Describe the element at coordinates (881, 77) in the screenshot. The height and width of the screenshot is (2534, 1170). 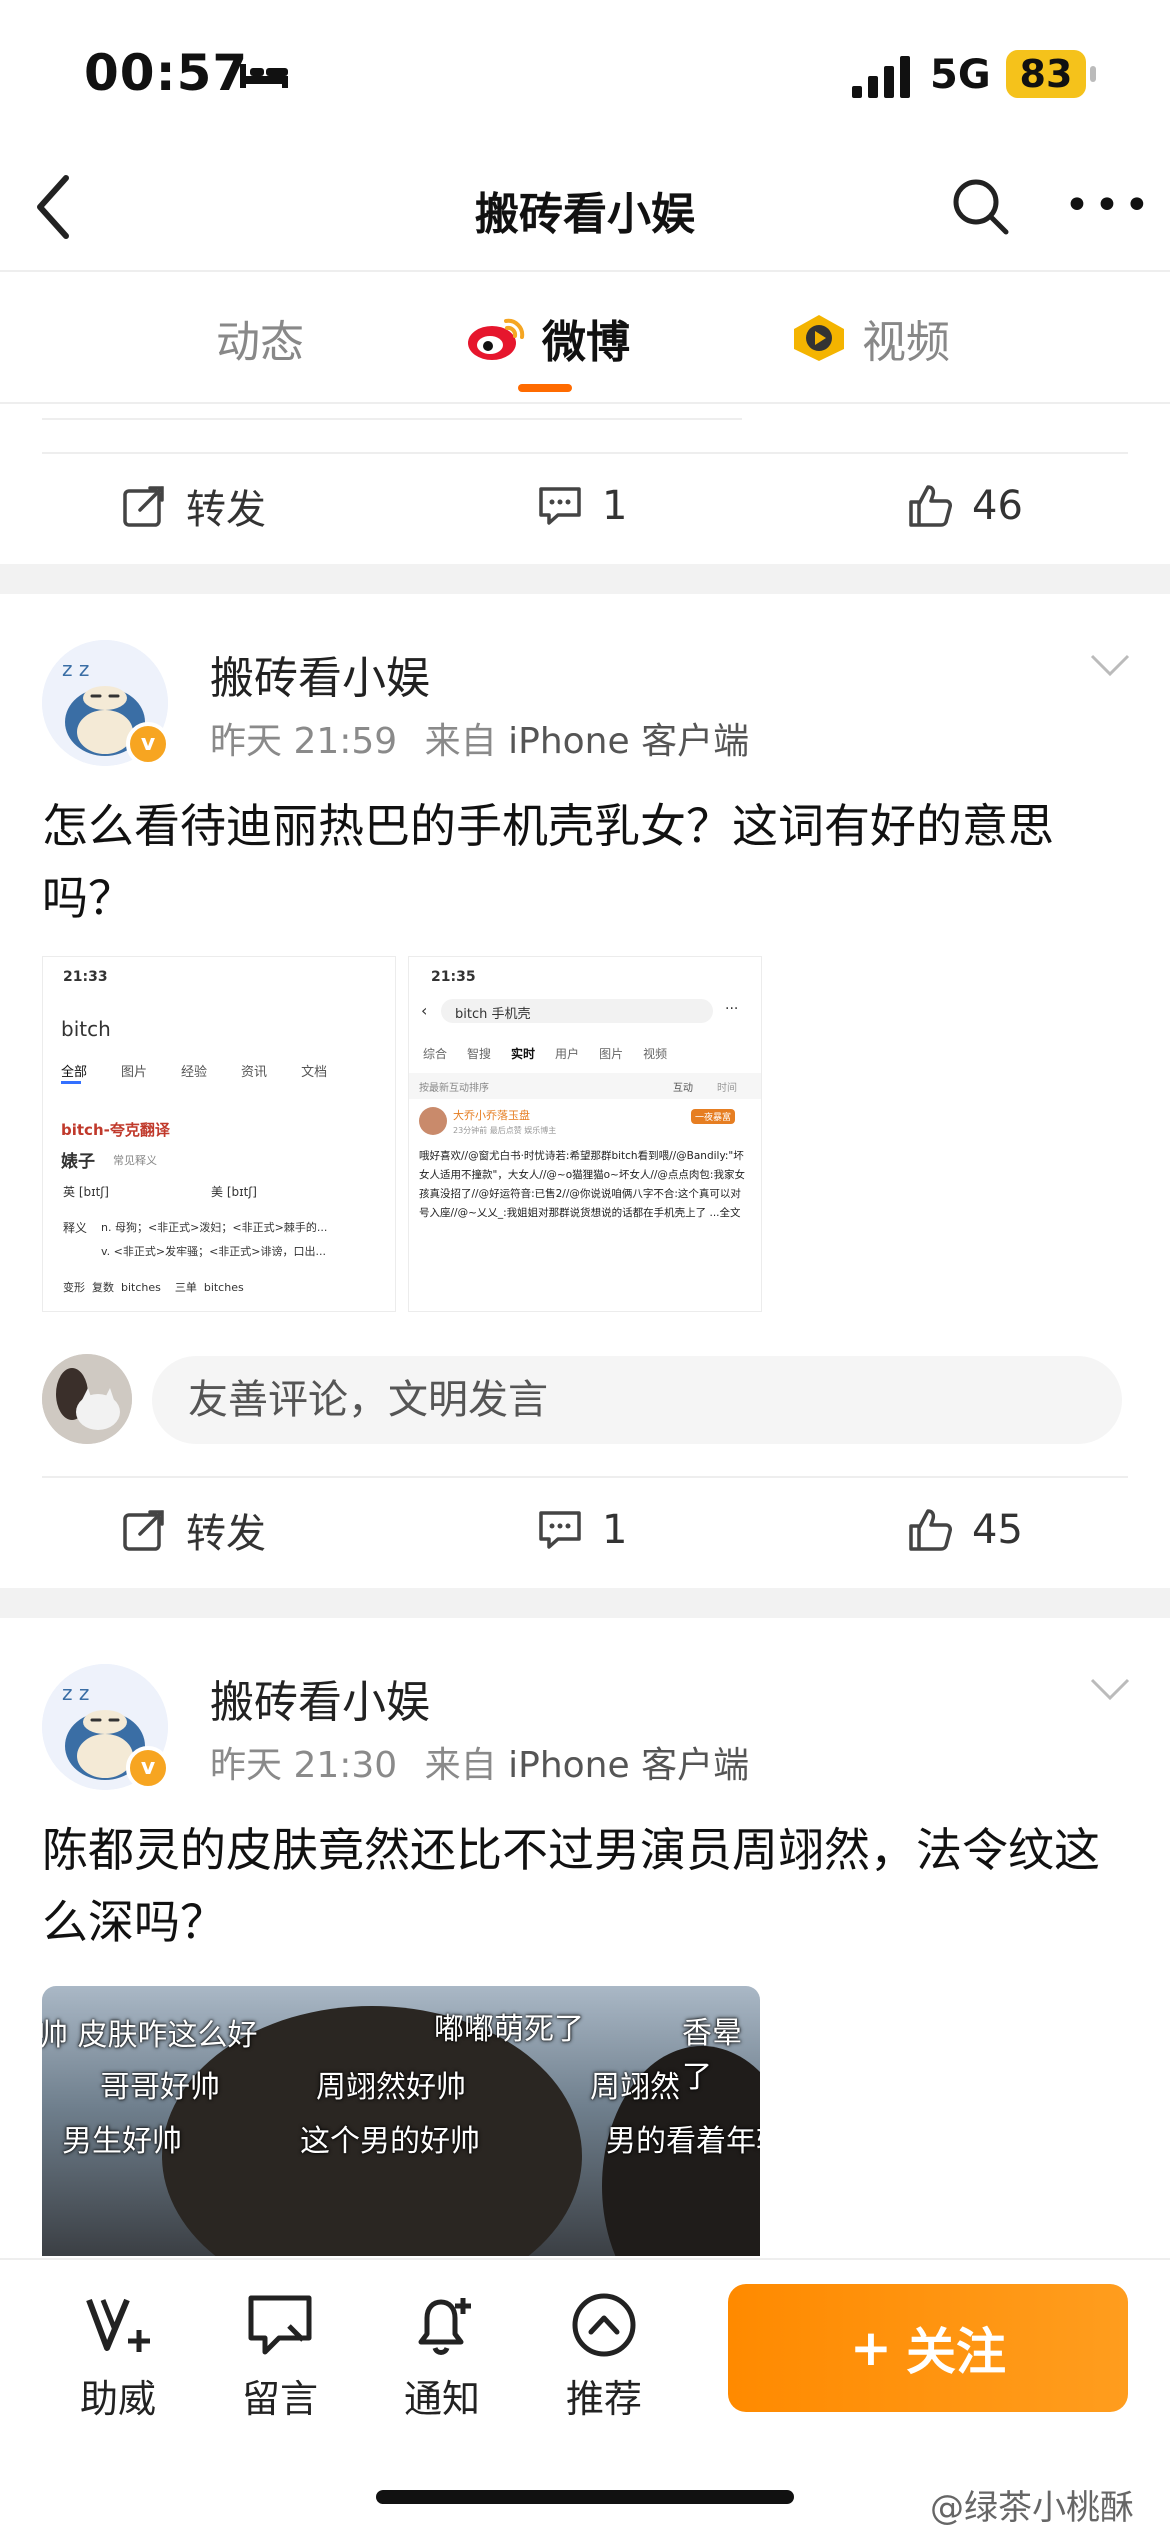
I see `signal-icon` at that location.